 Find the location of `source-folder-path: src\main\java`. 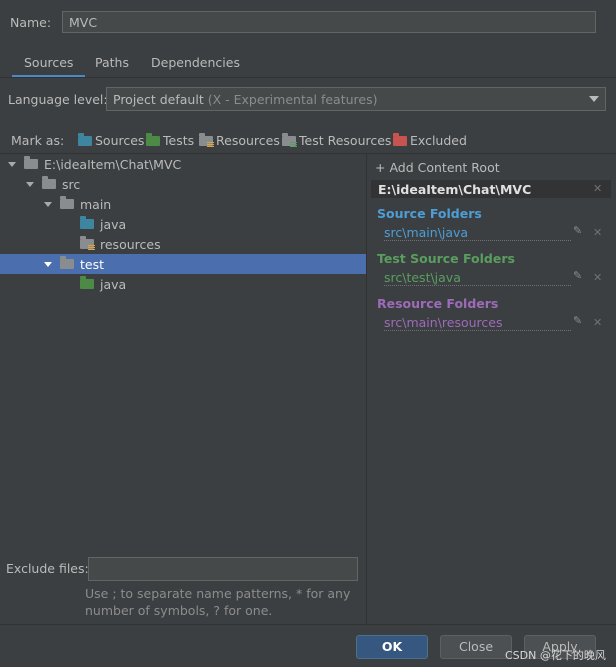

source-folder-path: src\main\java is located at coordinates (477, 233).